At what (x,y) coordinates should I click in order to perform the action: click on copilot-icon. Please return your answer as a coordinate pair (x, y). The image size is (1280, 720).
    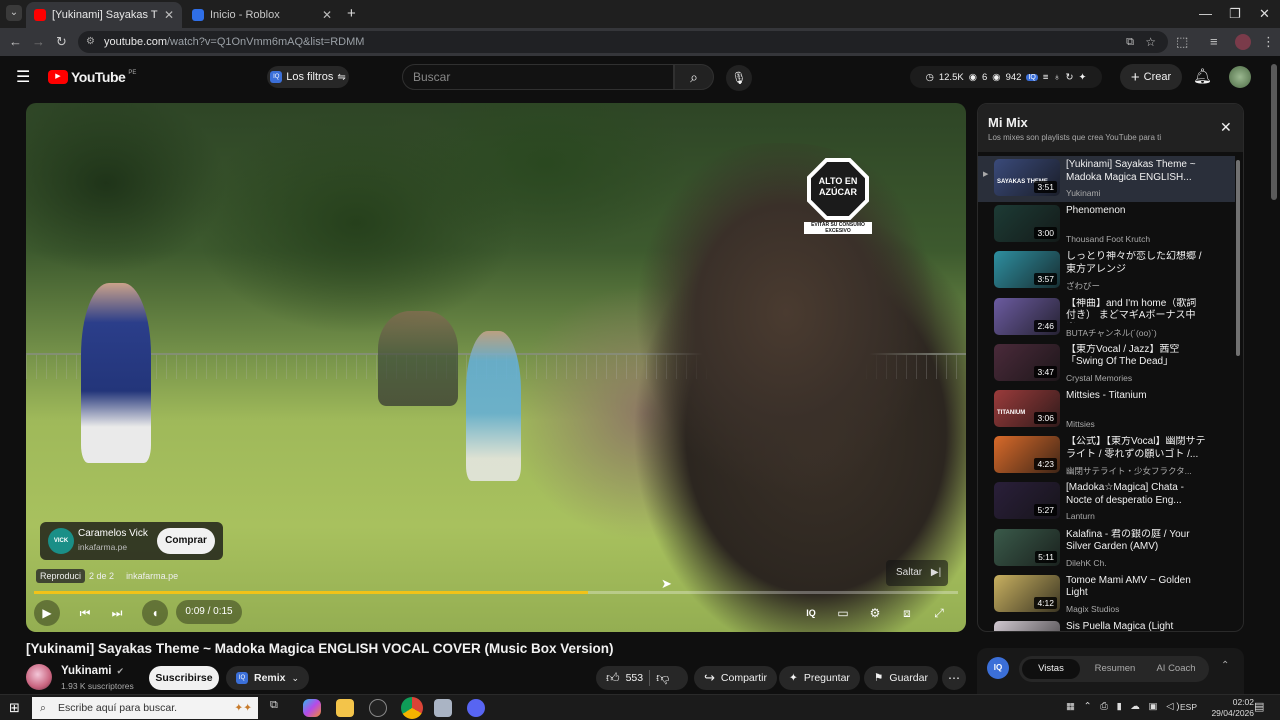
    Looking at the image, I should click on (312, 708).